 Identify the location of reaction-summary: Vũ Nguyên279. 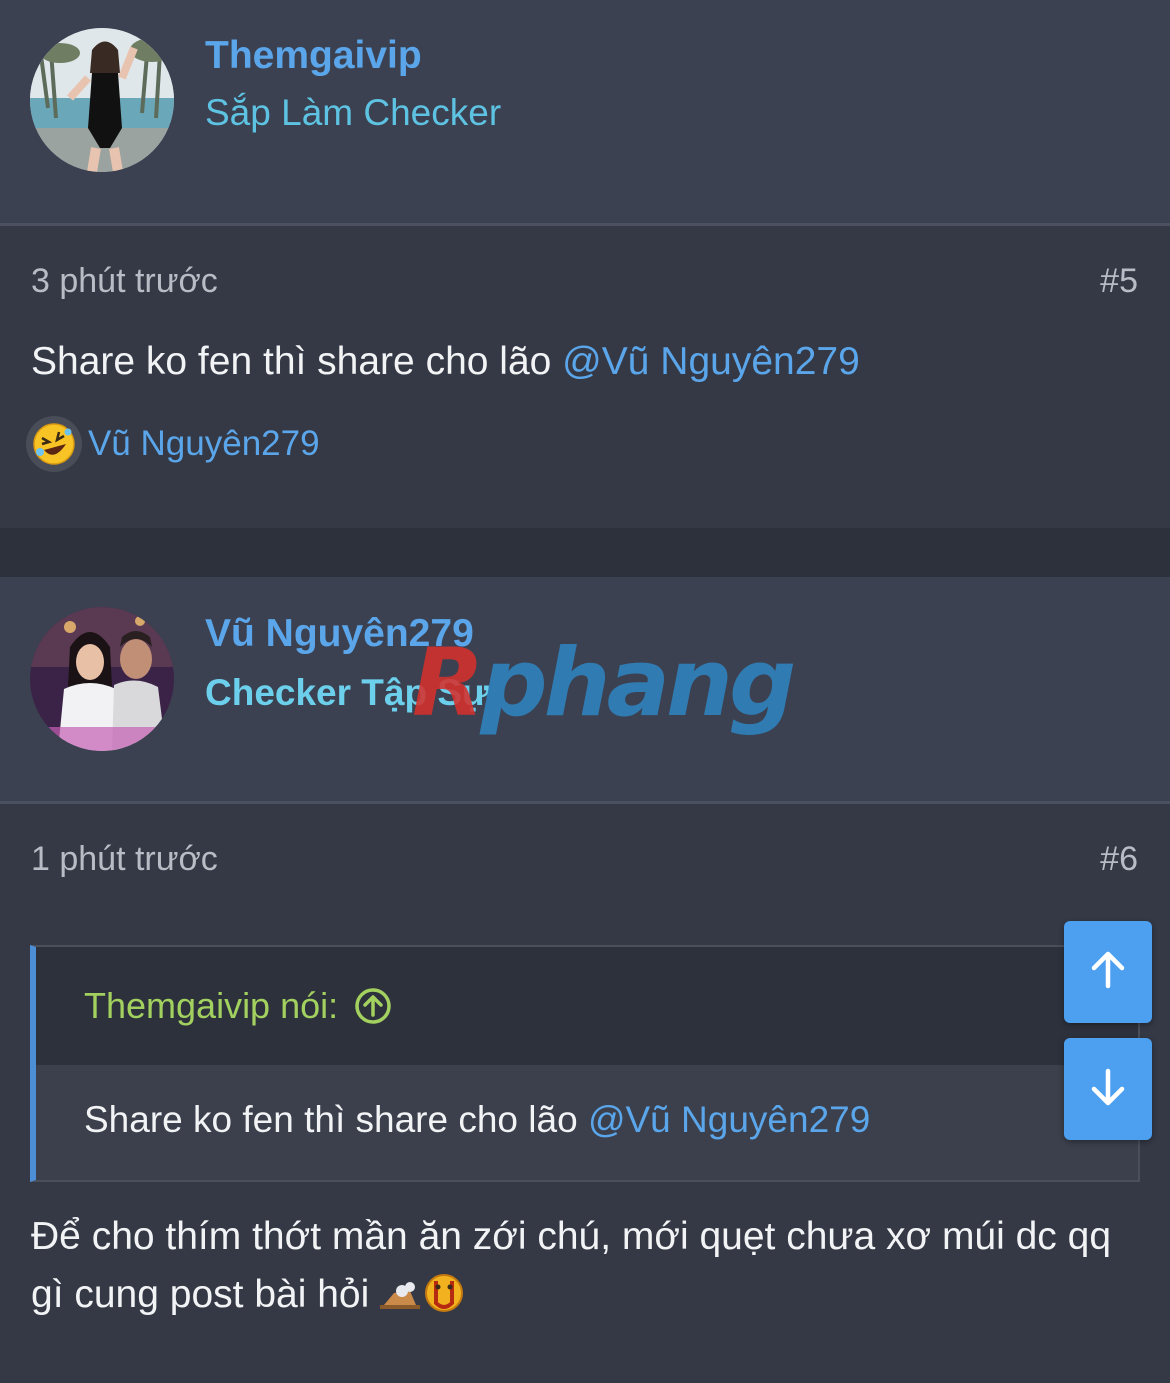
(173, 444).